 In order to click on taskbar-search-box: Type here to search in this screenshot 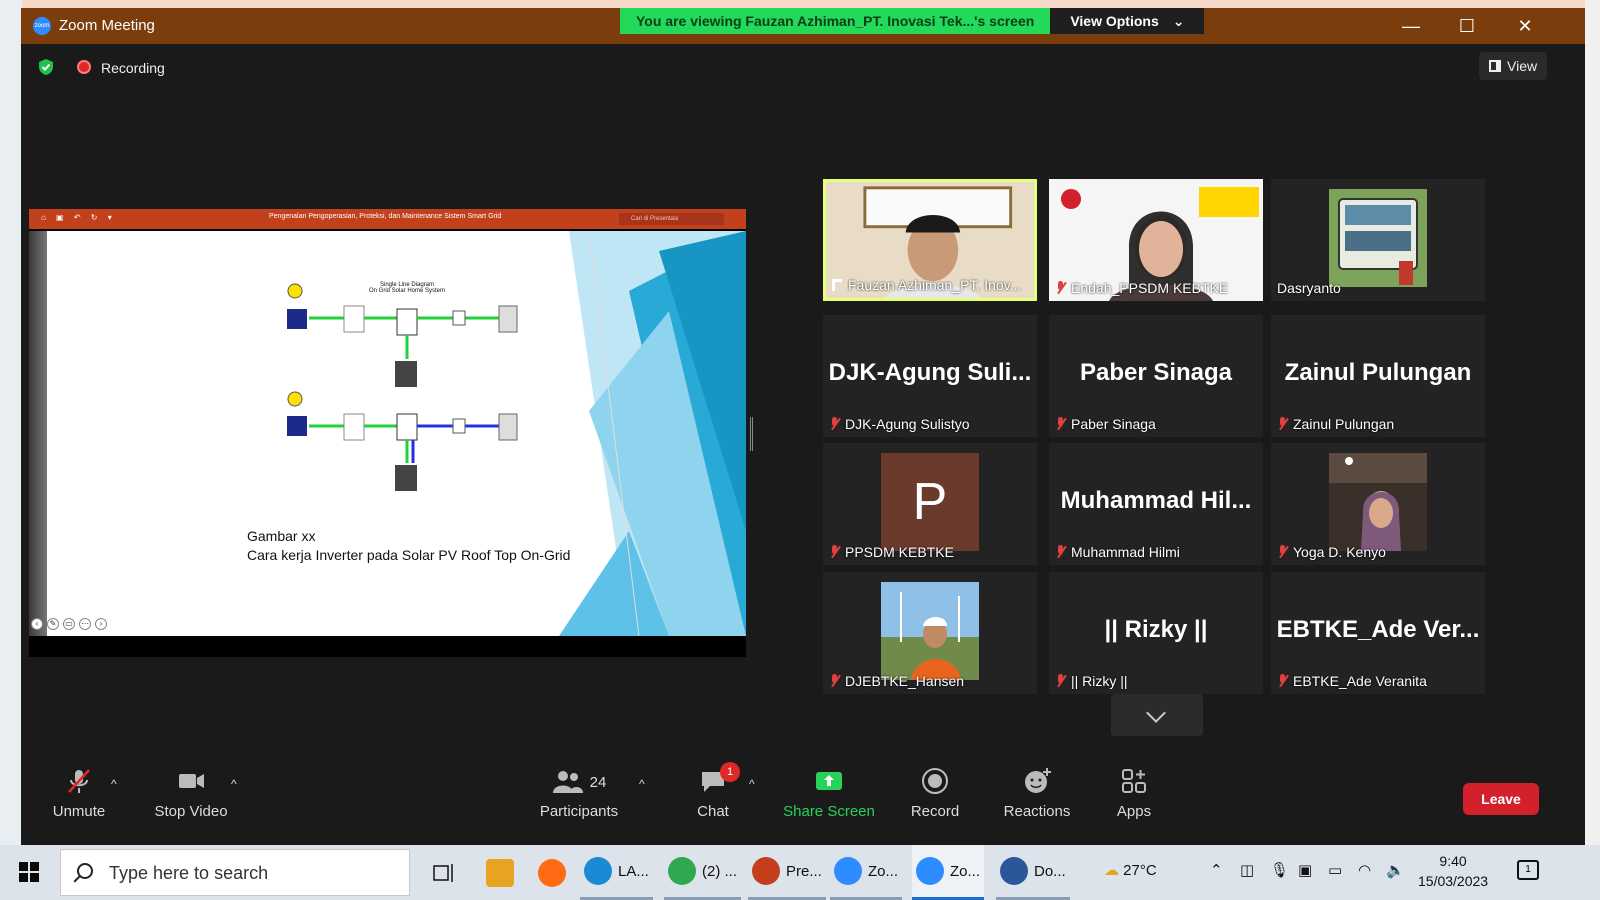, I will do `click(235, 872)`.